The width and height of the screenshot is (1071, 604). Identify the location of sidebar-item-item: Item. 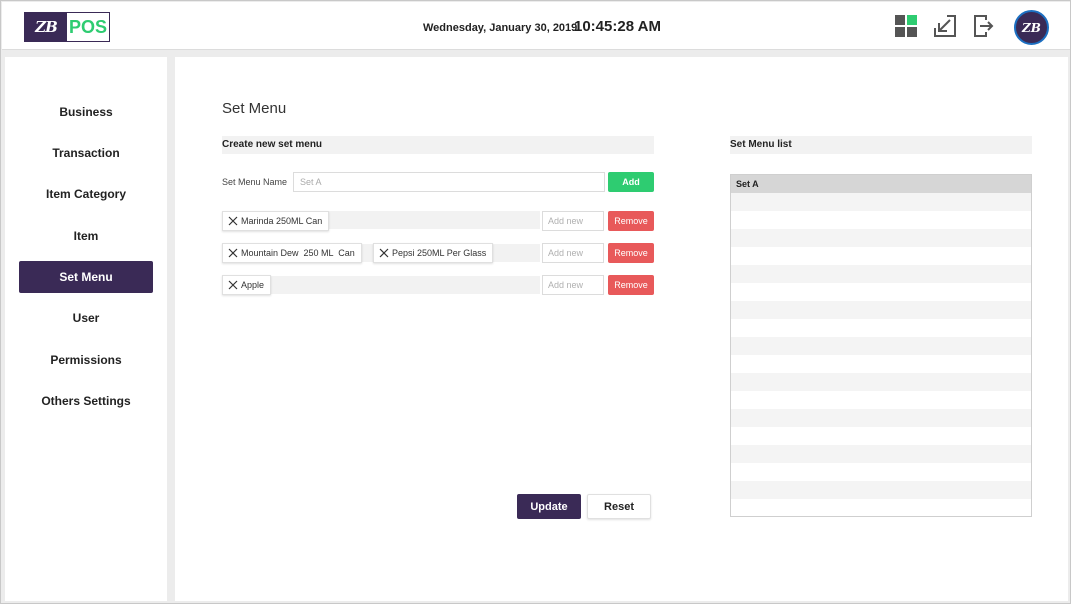
(86, 236).